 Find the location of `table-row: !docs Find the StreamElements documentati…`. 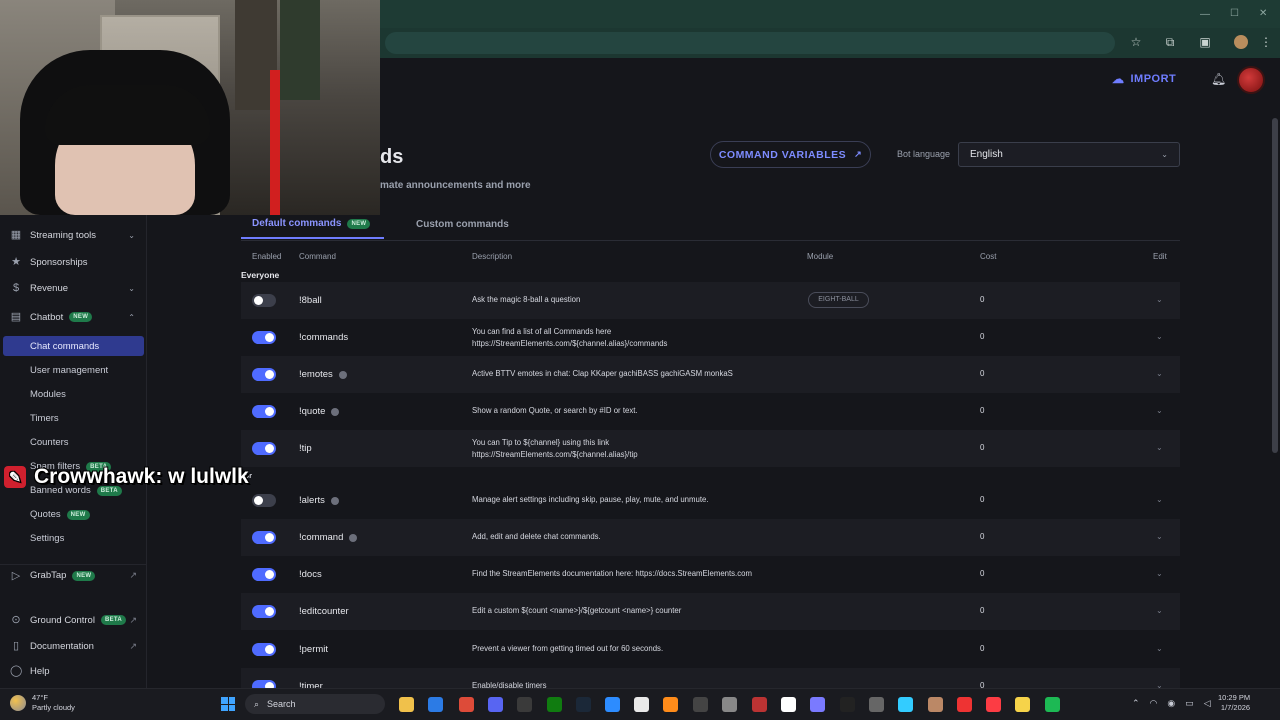

table-row: !docs Find the StreamElements documentati… is located at coordinates (710, 574).